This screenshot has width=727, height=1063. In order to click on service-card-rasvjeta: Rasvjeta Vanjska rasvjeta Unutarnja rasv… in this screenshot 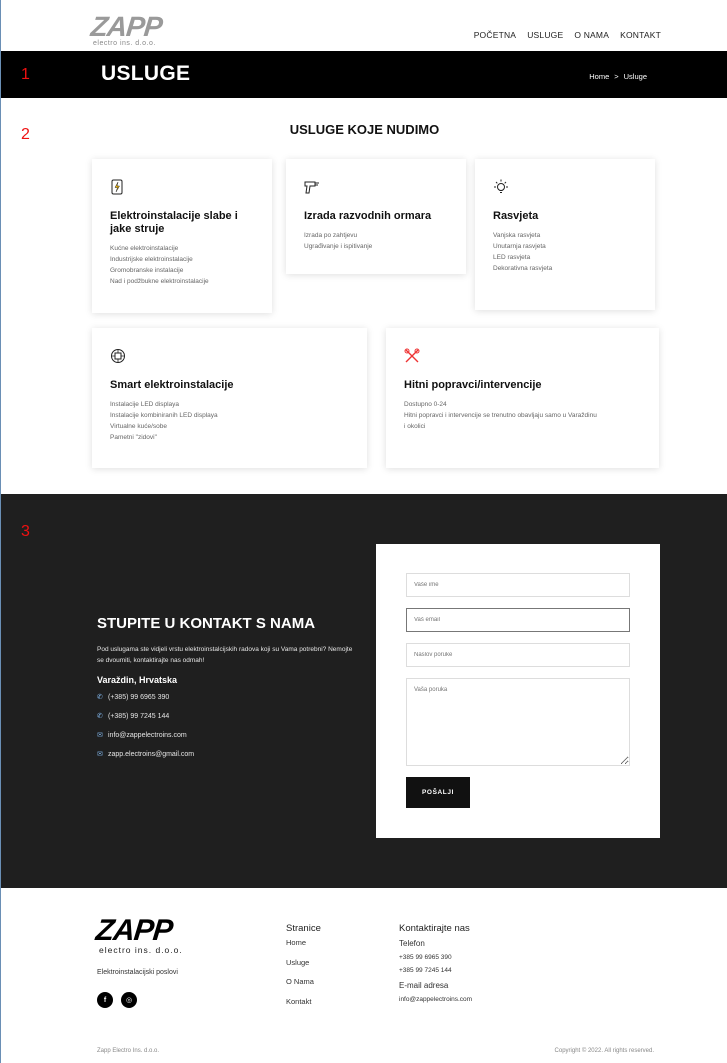, I will do `click(565, 234)`.